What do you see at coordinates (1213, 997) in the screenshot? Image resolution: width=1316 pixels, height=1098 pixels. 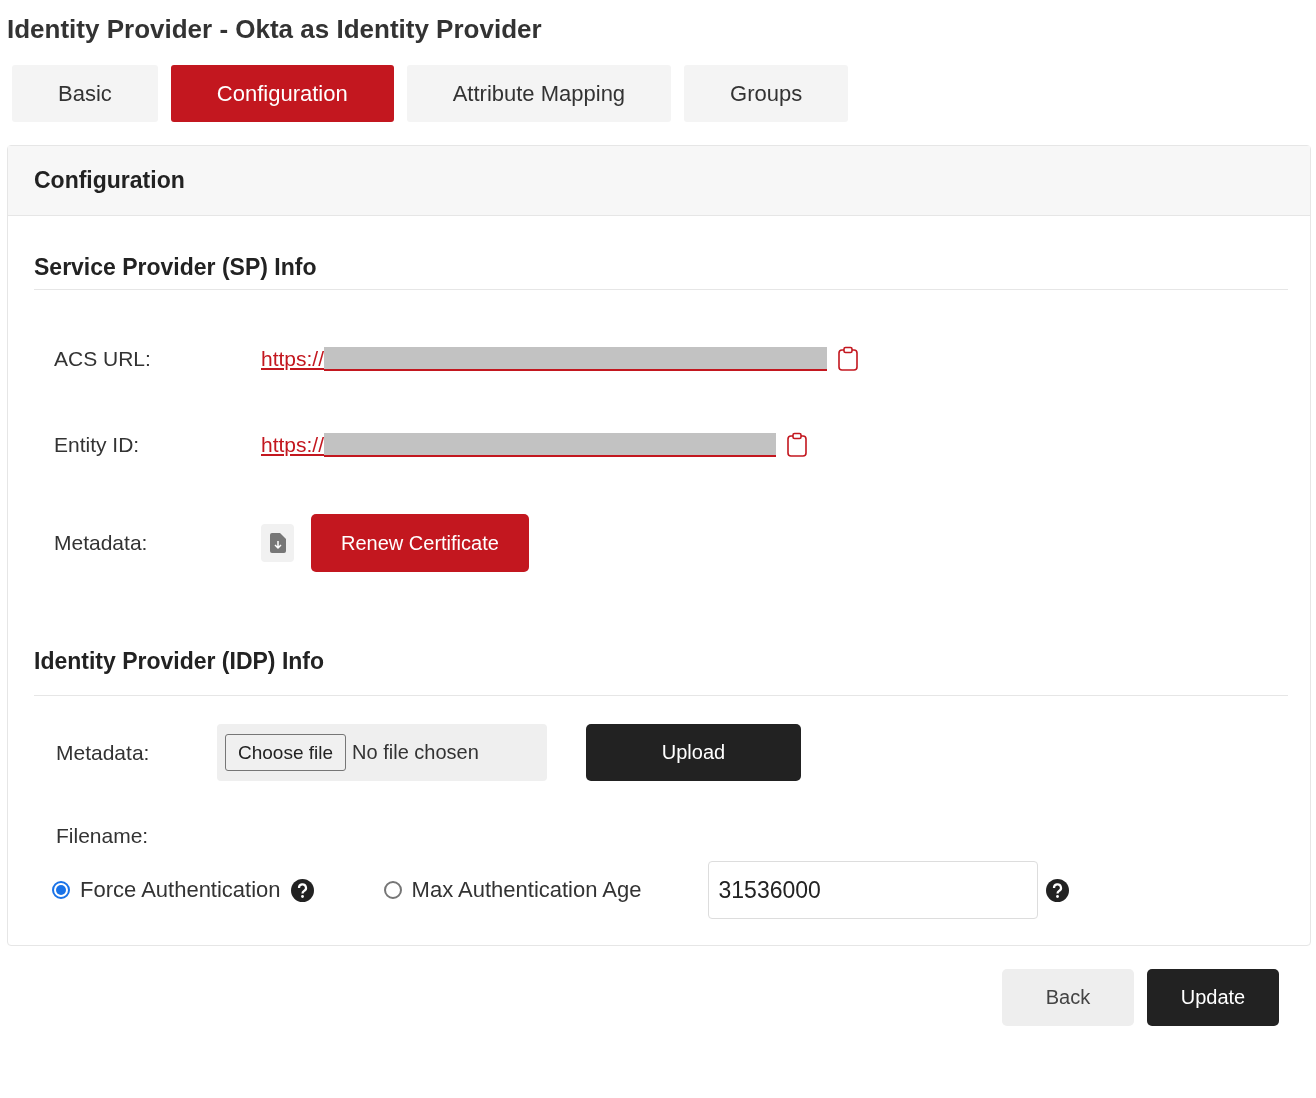 I see `update-button: Update` at bounding box center [1213, 997].